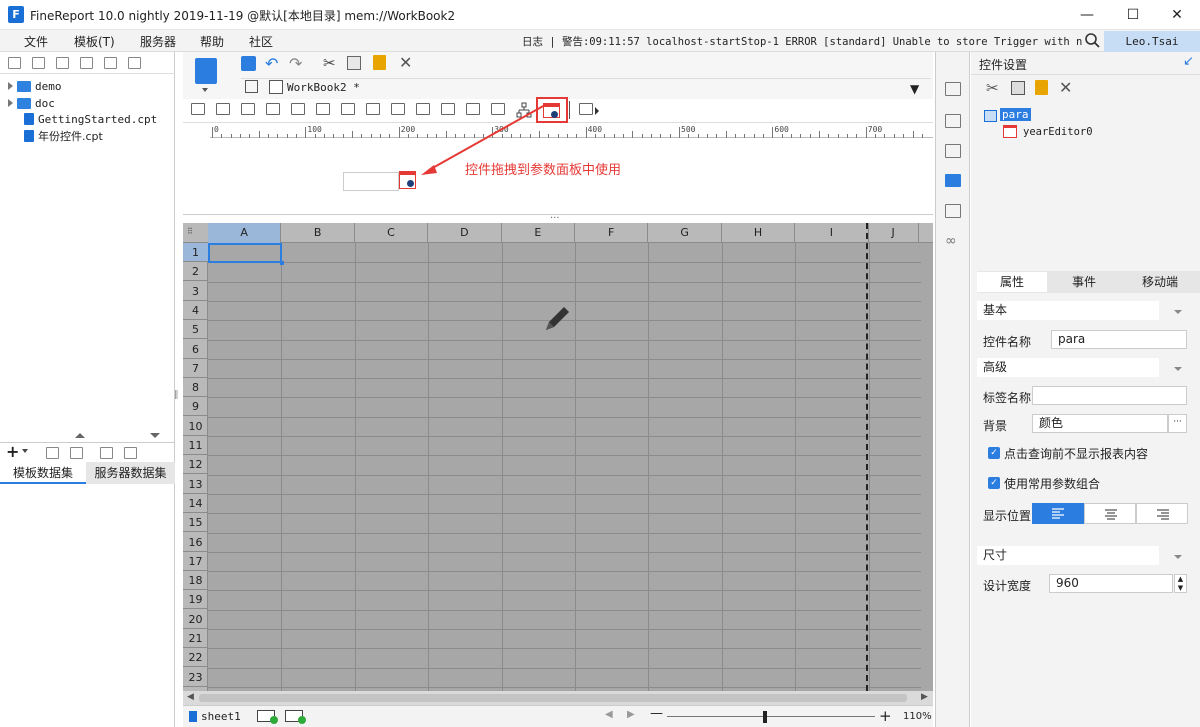 The image size is (1200, 727). What do you see at coordinates (953, 211) in the screenshot?
I see `condition-attr-icon` at bounding box center [953, 211].